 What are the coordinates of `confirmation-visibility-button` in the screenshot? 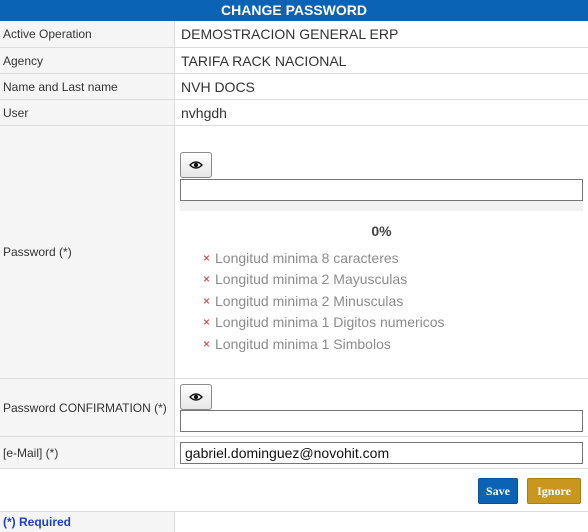 It's located at (196, 397).